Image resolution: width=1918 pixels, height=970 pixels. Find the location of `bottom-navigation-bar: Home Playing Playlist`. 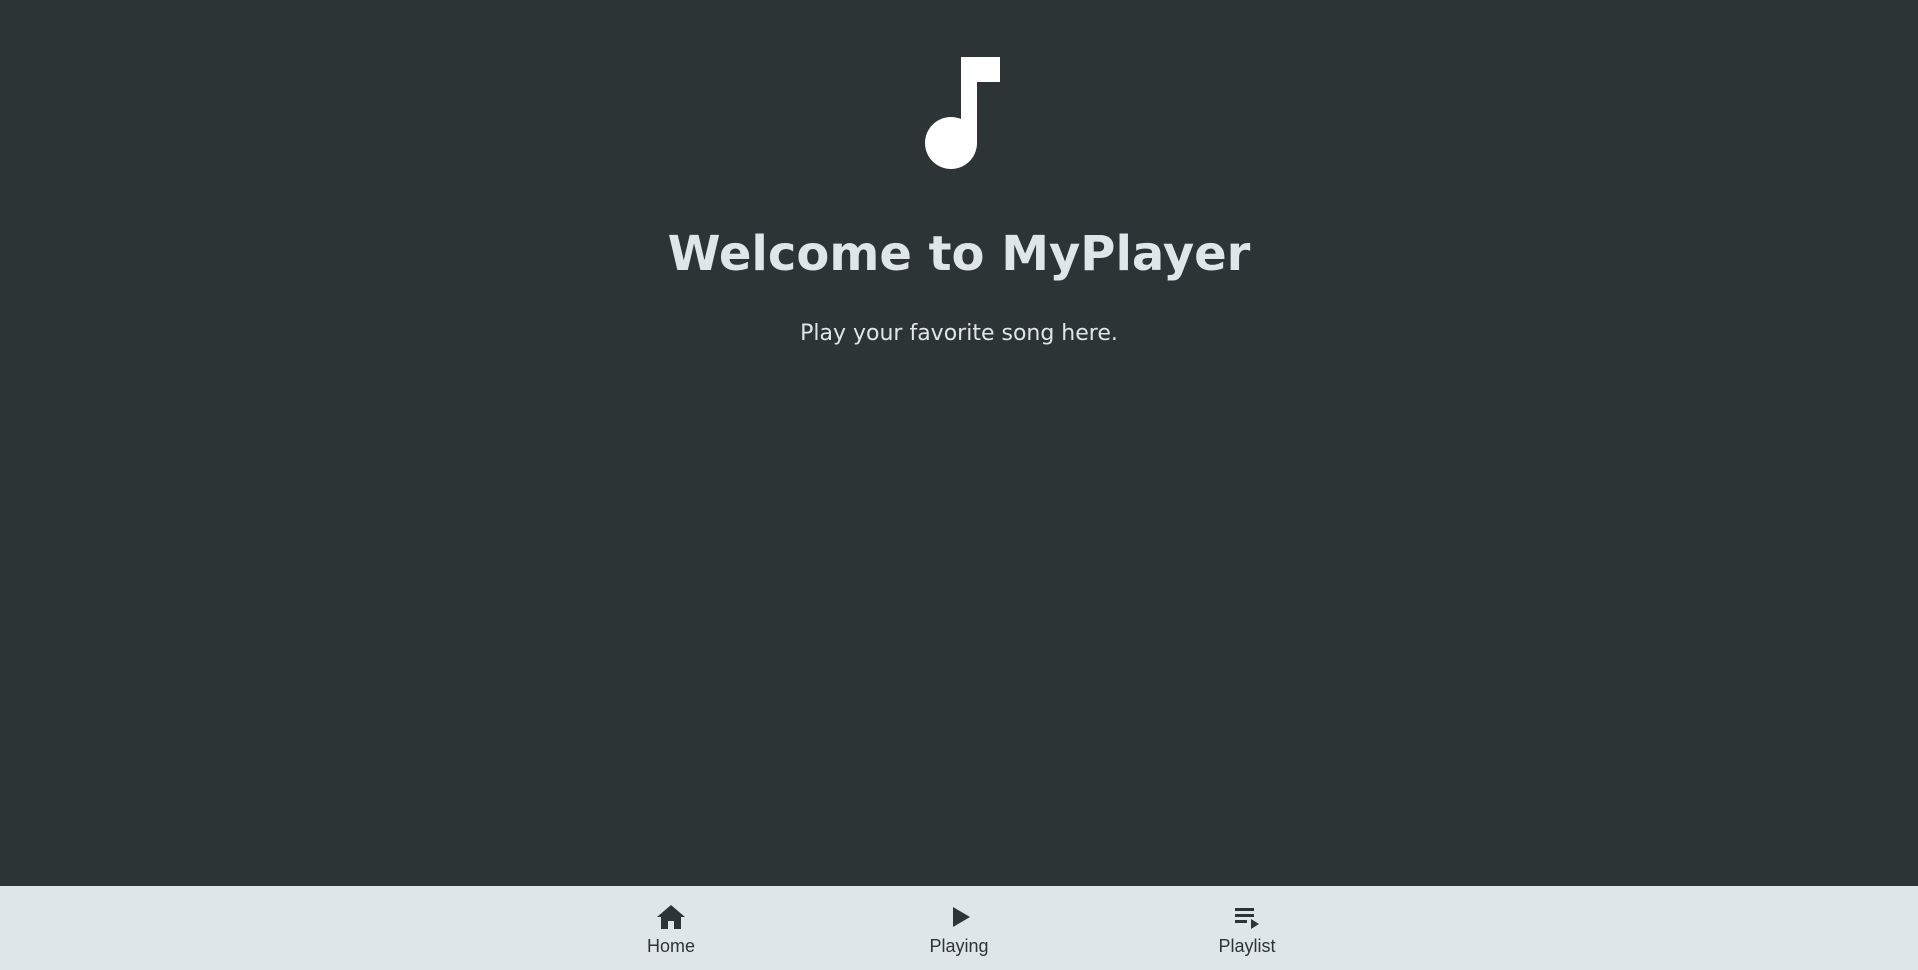

bottom-navigation-bar: Home Playing Playlist is located at coordinates (959, 928).